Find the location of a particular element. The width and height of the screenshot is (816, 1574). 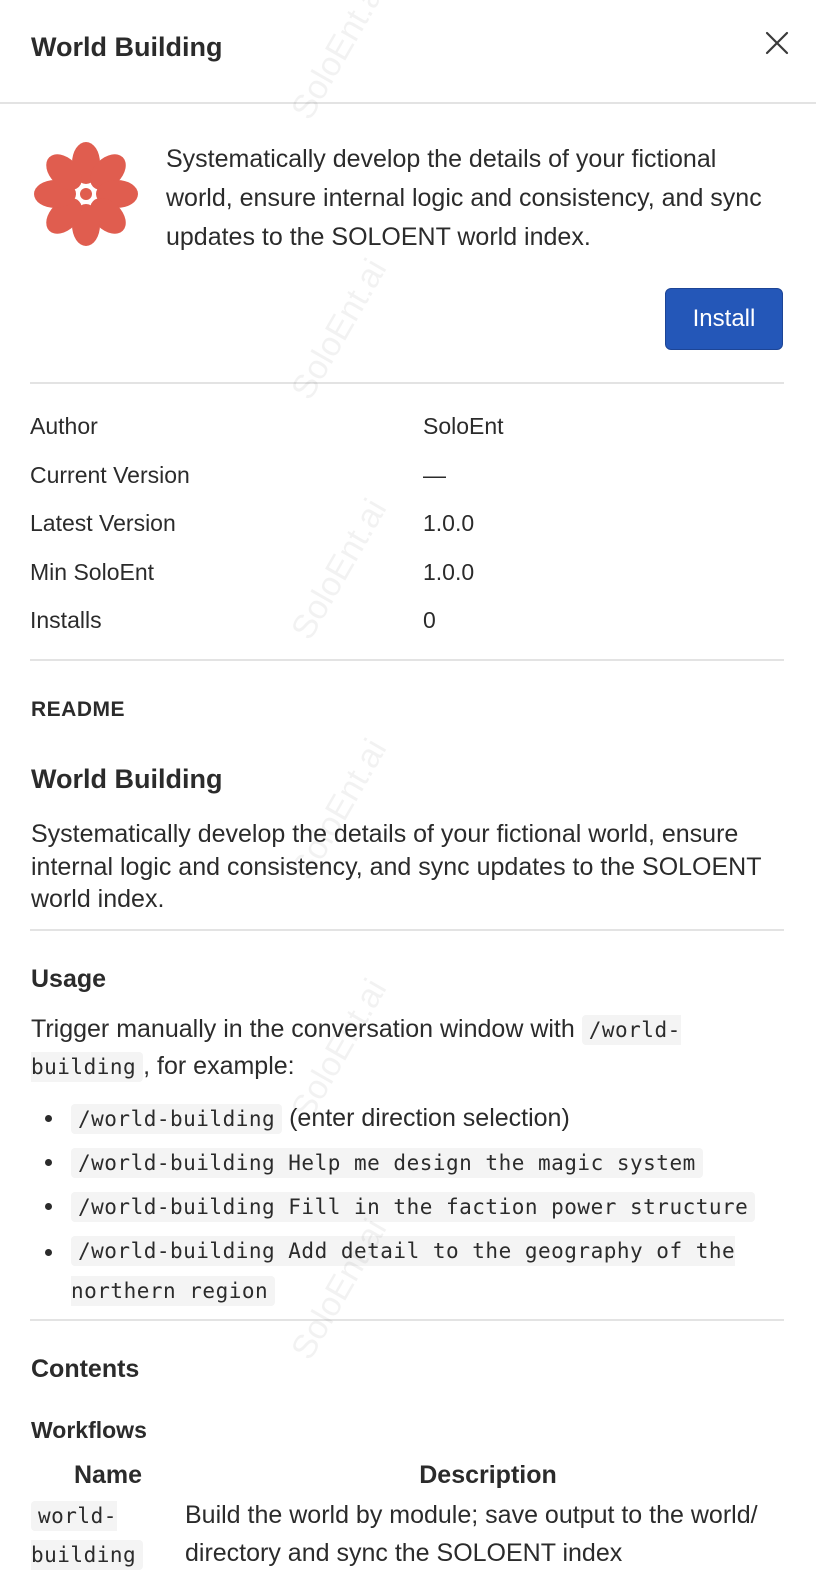

meta-label: Latest Version is located at coordinates (103, 523).